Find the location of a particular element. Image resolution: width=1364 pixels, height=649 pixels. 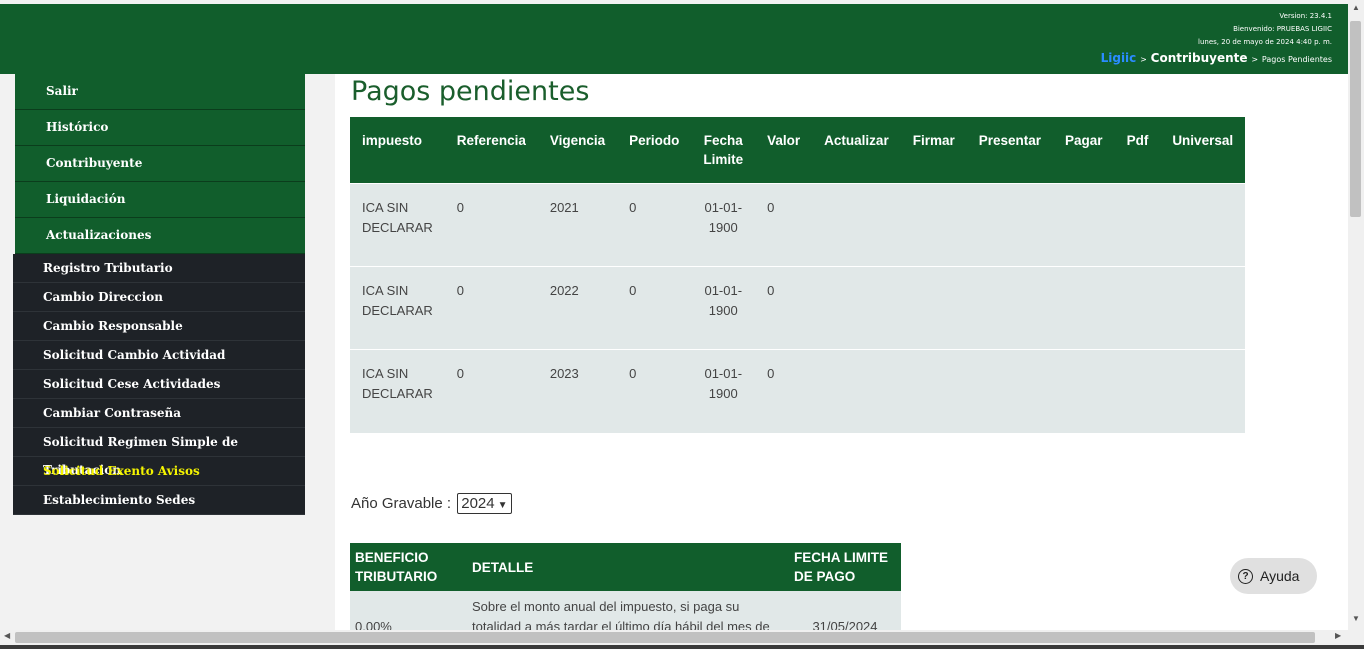

scroll-left-arrow-icon: ◀ is located at coordinates (7, 635).